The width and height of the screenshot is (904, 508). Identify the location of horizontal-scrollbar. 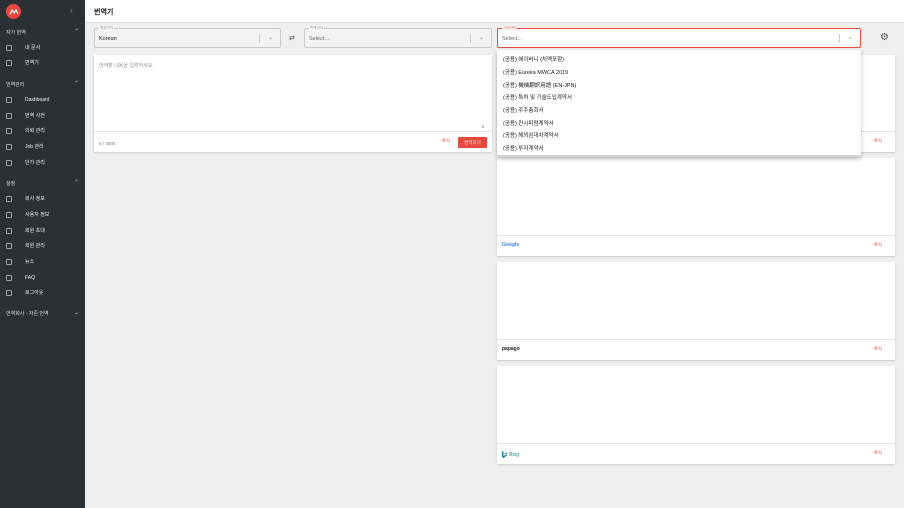
(679, 156).